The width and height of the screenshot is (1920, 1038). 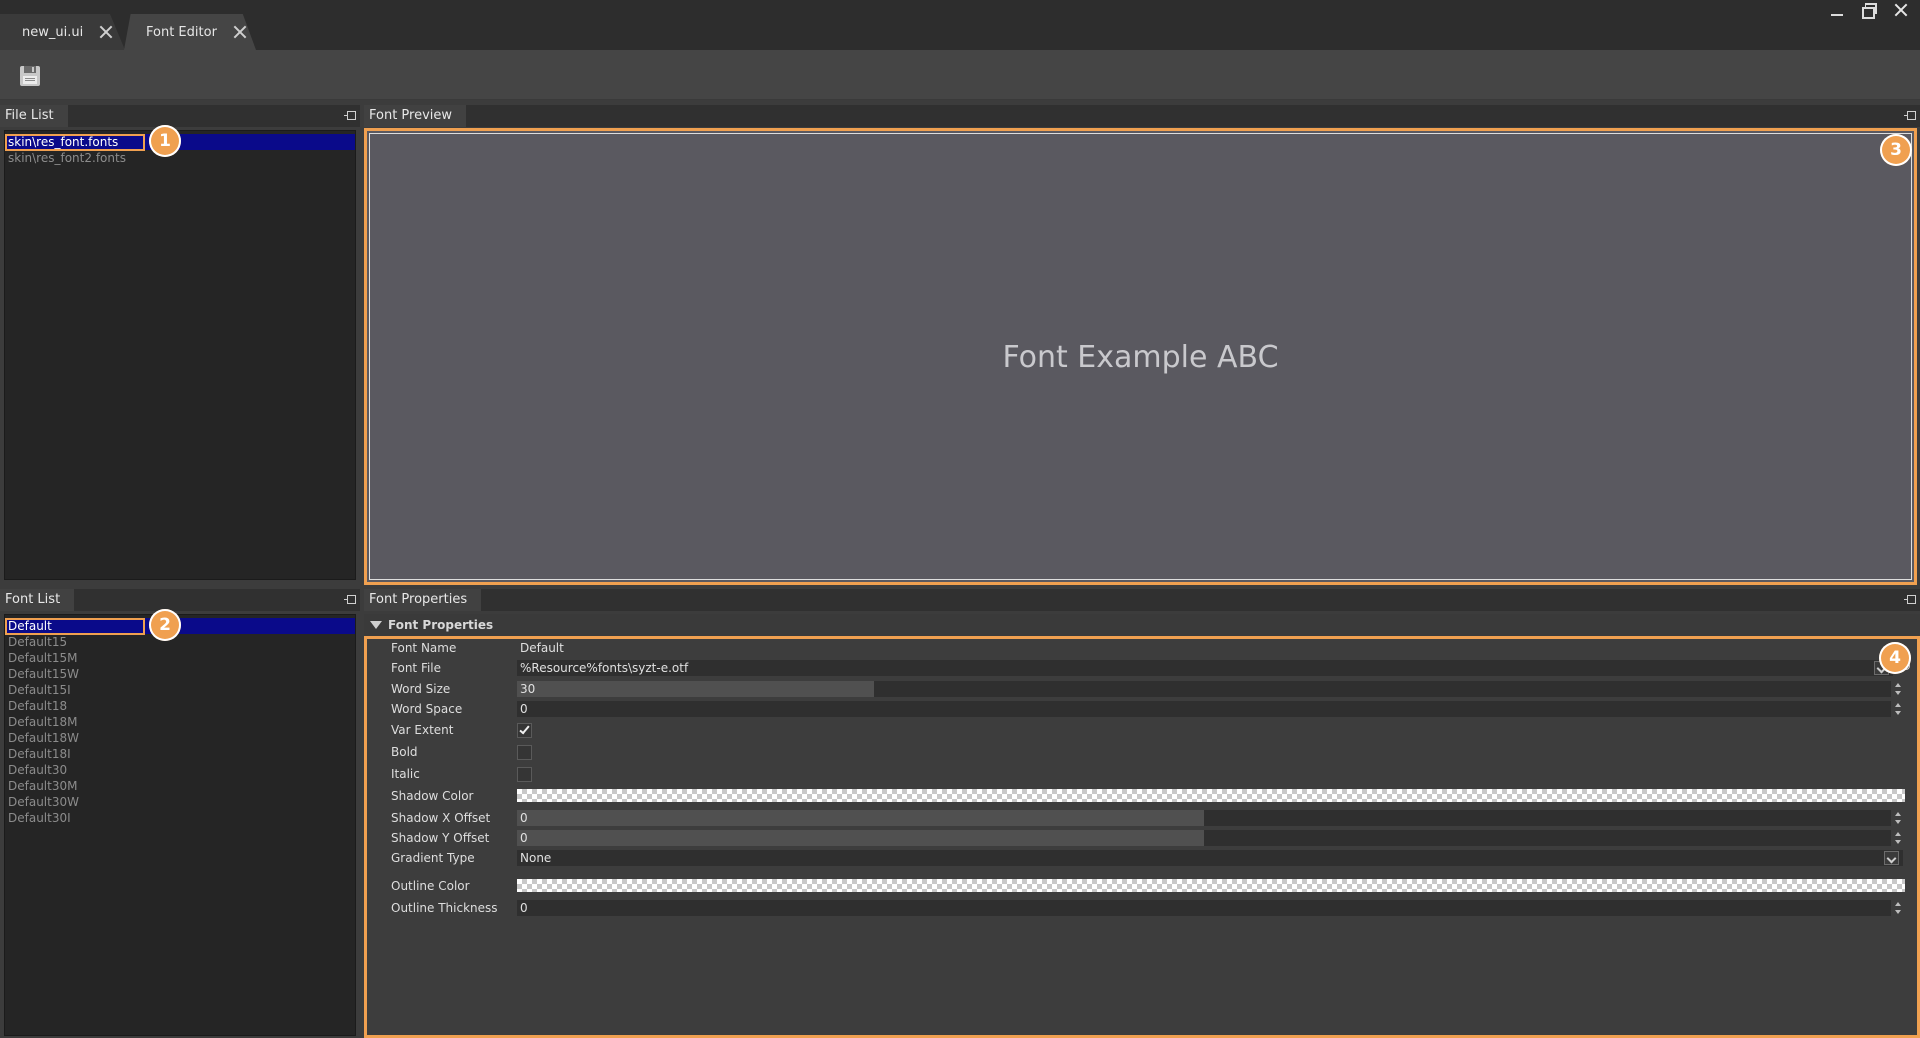 I want to click on prop-row-word-size: Word Size 30, so click(x=1142, y=689).